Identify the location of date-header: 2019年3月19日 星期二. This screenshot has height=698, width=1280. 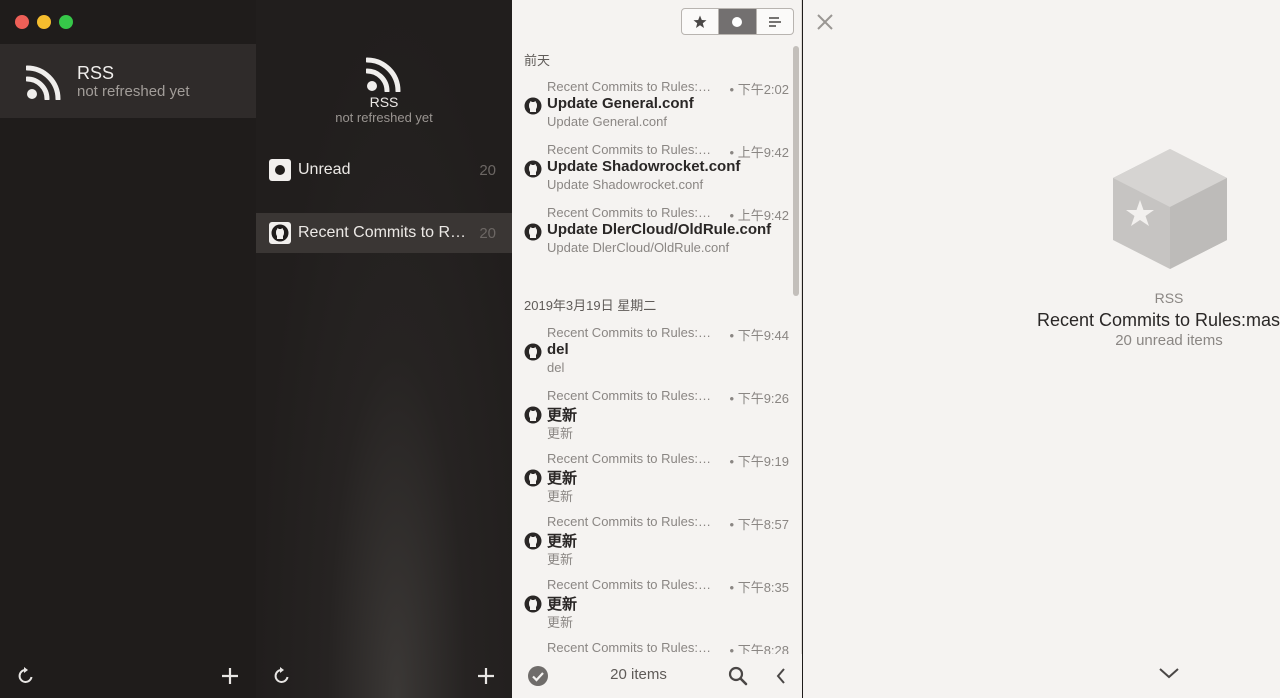
(590, 305).